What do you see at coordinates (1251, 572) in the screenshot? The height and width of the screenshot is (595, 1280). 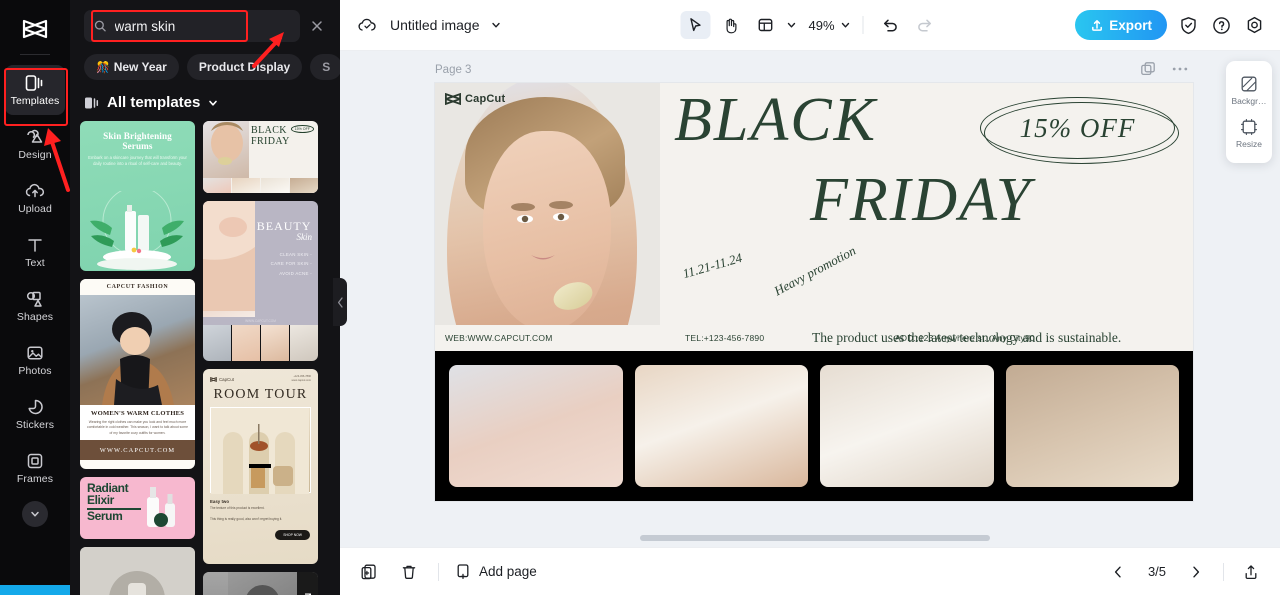 I see `export-page-button` at bounding box center [1251, 572].